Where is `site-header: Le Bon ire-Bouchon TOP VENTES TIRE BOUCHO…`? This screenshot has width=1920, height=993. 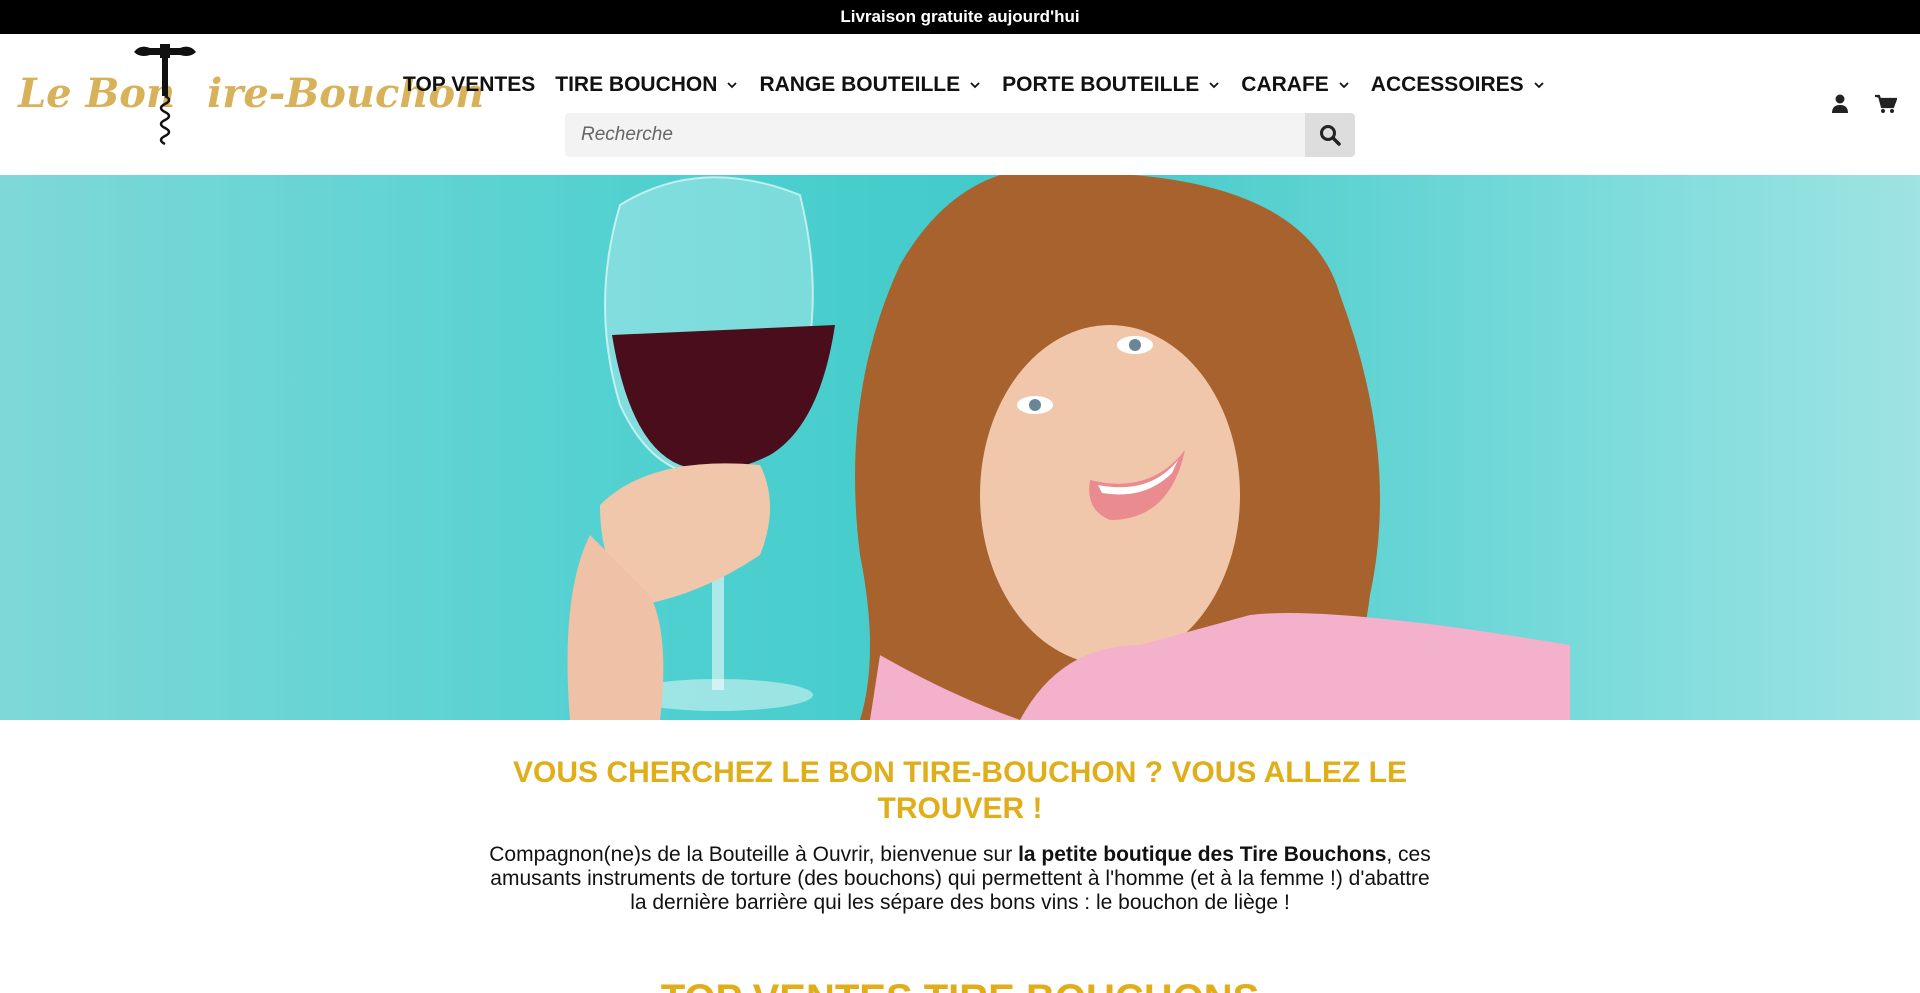 site-header: Le Bon ire-Bouchon TOP VENTES TIRE BOUCHO… is located at coordinates (960, 104).